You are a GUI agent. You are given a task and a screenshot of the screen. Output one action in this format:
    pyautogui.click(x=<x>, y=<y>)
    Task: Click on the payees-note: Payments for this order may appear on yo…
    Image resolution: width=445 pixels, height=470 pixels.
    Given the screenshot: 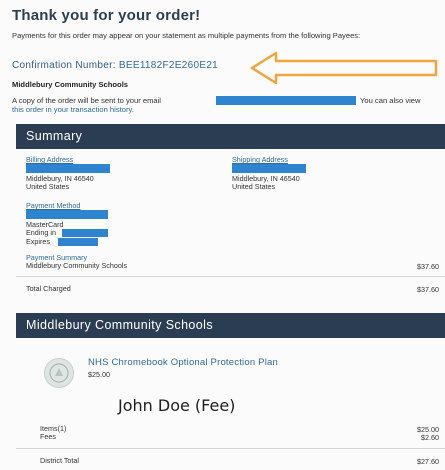 What is the action you would take?
    pyautogui.click(x=186, y=35)
    